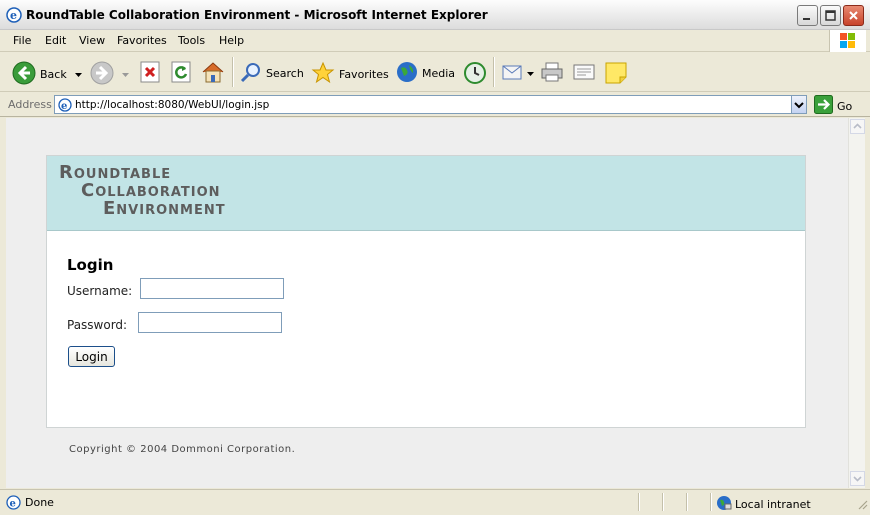 This screenshot has width=870, height=515. Describe the element at coordinates (92, 40) in the screenshot. I see `menu-view: View` at that location.